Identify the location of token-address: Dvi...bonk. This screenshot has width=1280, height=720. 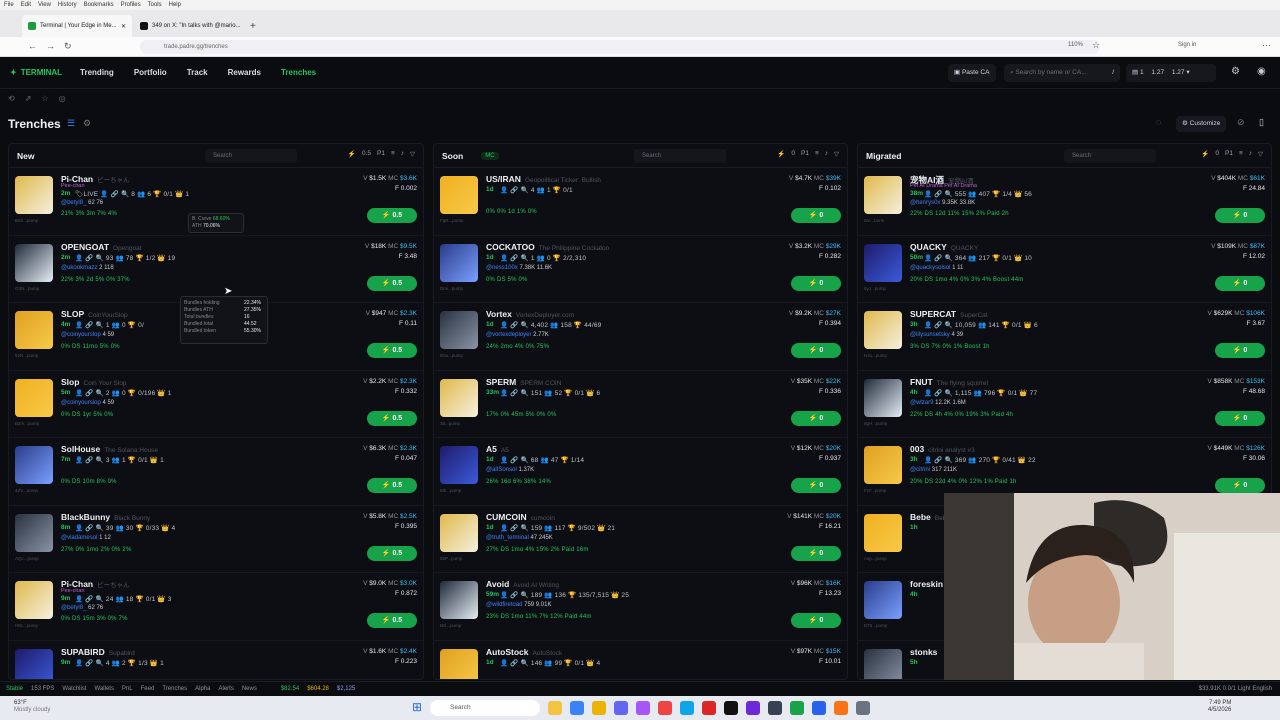
(874, 220).